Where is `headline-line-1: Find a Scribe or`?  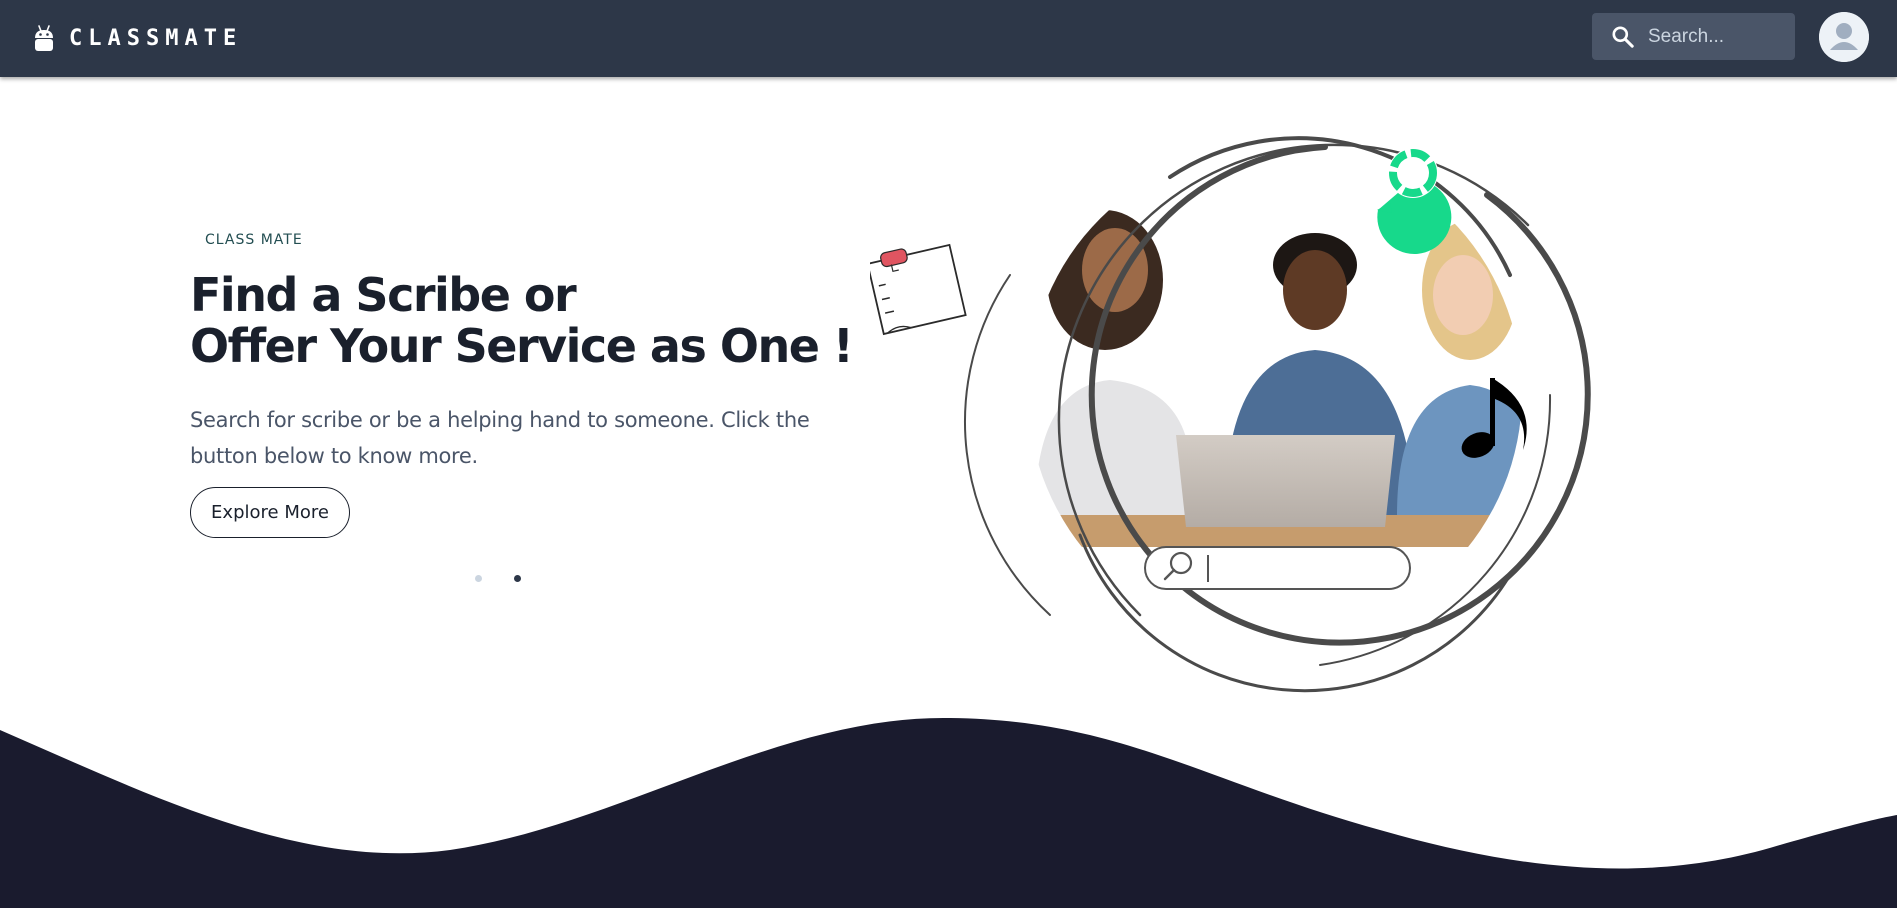 headline-line-1: Find a Scribe or is located at coordinates (383, 295).